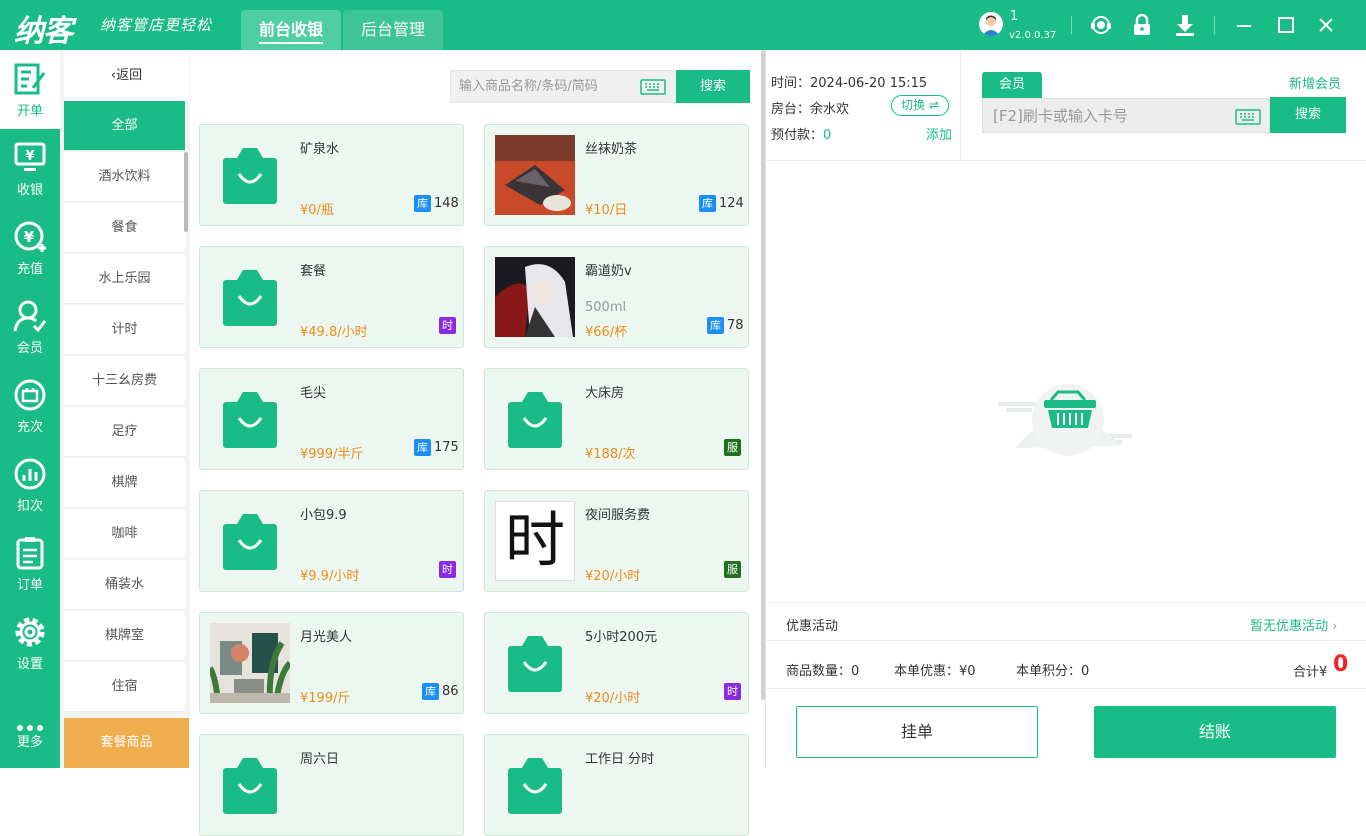 The image size is (1366, 836). What do you see at coordinates (331, 541) in the screenshot?
I see `product-card: 小包9.9 ¥9.9/小时 时` at bounding box center [331, 541].